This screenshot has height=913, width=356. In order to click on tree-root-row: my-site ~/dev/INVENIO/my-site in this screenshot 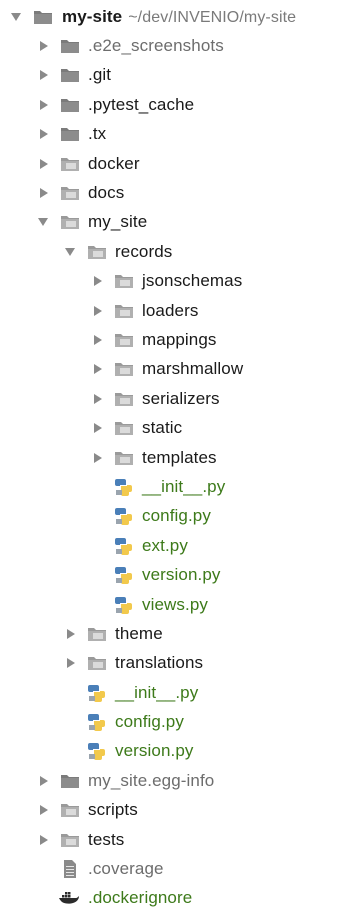, I will do `click(178, 16)`.